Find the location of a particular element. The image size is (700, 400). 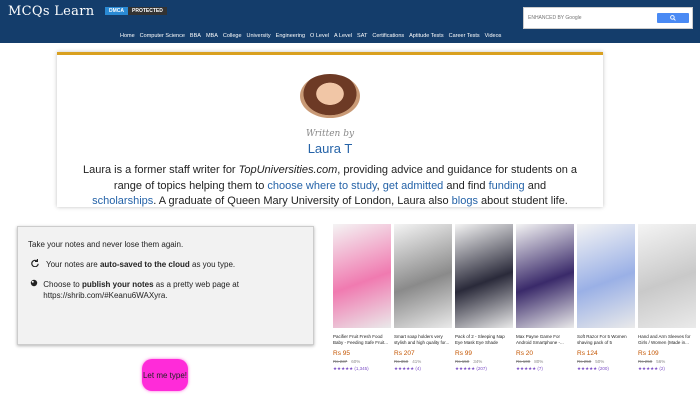

search-button is located at coordinates (673, 18).